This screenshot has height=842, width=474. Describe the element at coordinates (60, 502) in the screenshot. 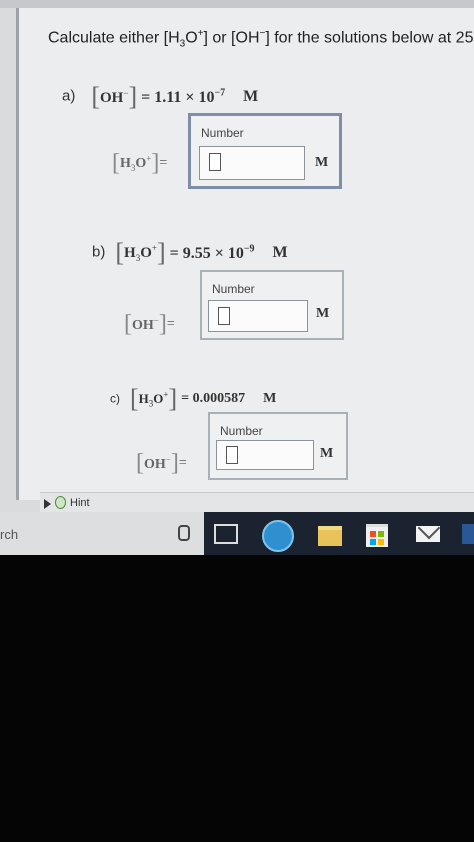

I see `lightbulb-icon` at that location.